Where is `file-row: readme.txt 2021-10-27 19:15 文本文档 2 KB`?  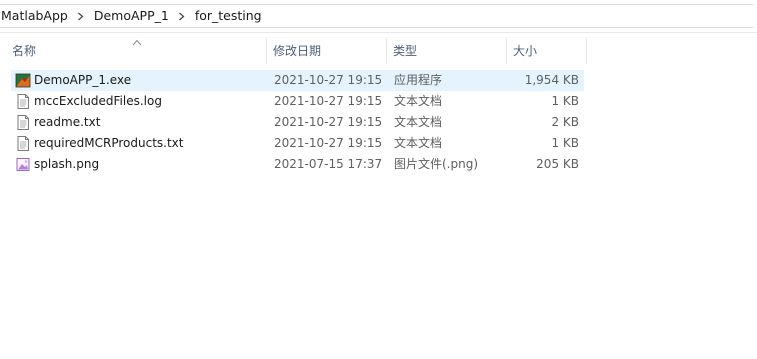
file-row: readme.txt 2021-10-27 19:15 文本文档 2 KB is located at coordinates (378, 122).